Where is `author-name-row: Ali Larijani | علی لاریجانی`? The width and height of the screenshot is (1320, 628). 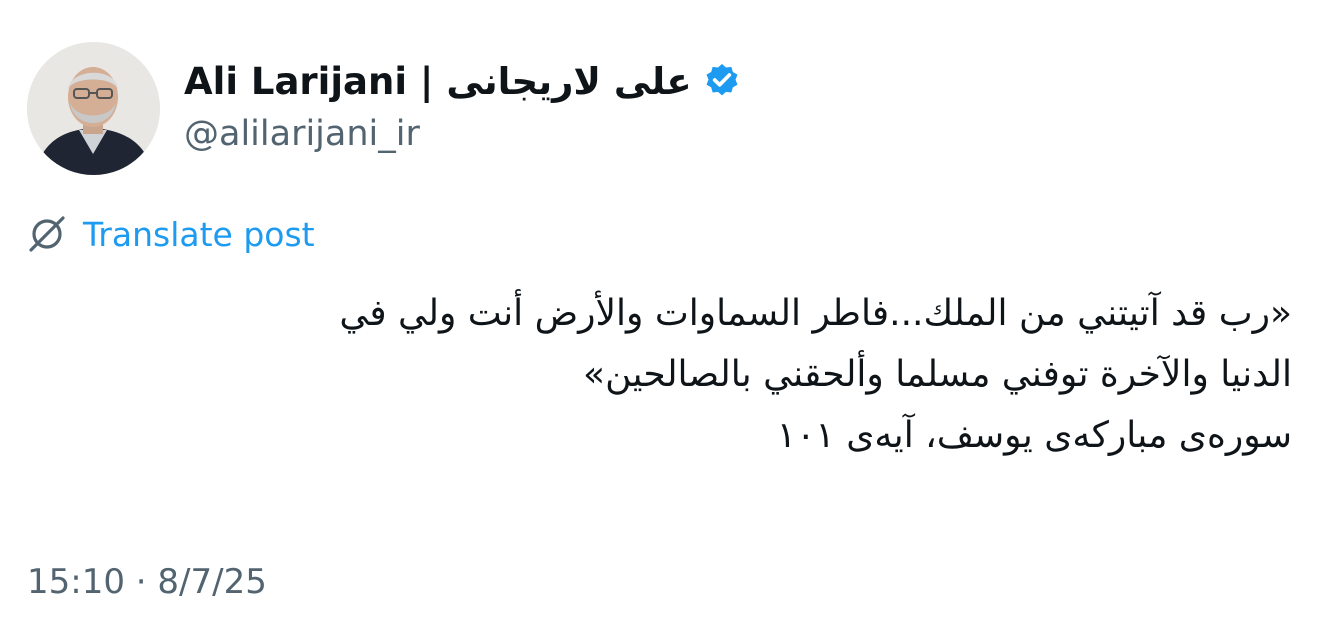 author-name-row: Ali Larijani | علی لاریجانی is located at coordinates (463, 81).